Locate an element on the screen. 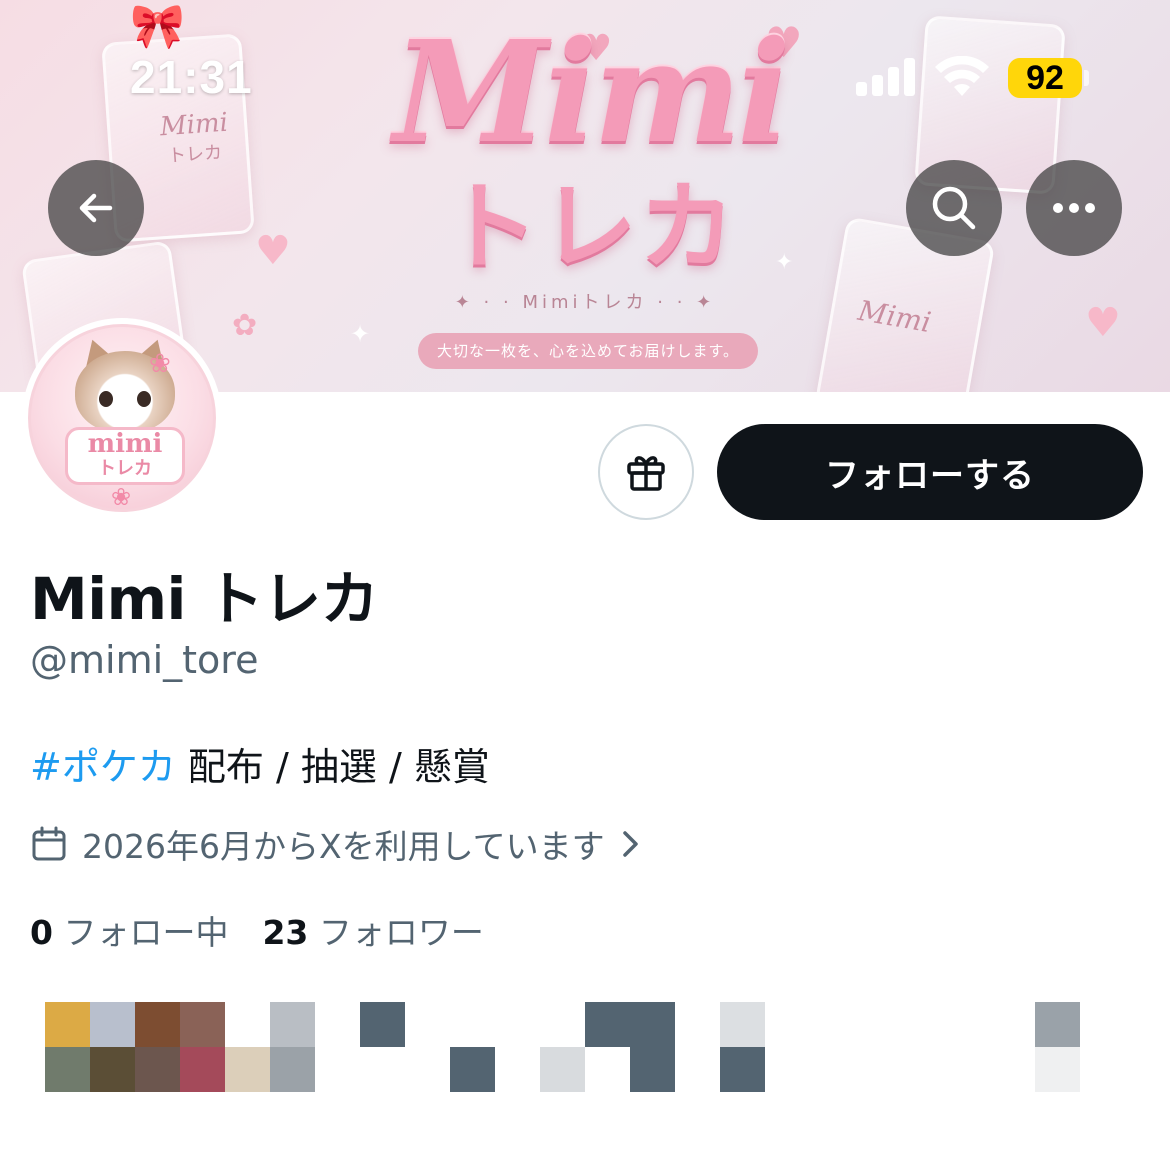  more-button is located at coordinates (1074, 208).